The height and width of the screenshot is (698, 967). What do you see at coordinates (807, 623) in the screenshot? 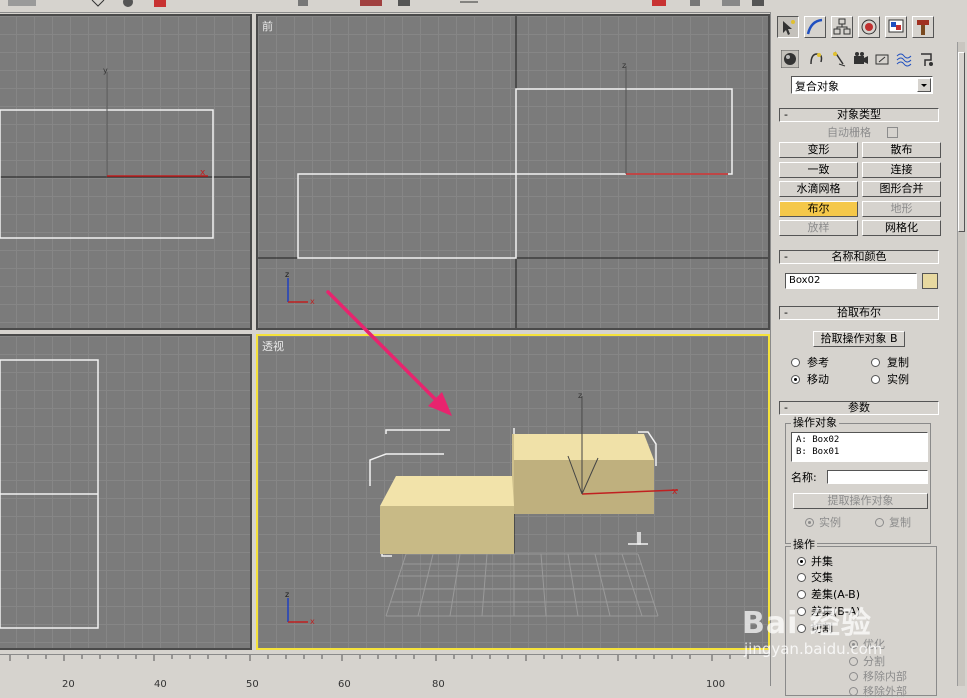
I see `watermark-logo: Bai 经验` at bounding box center [807, 623].